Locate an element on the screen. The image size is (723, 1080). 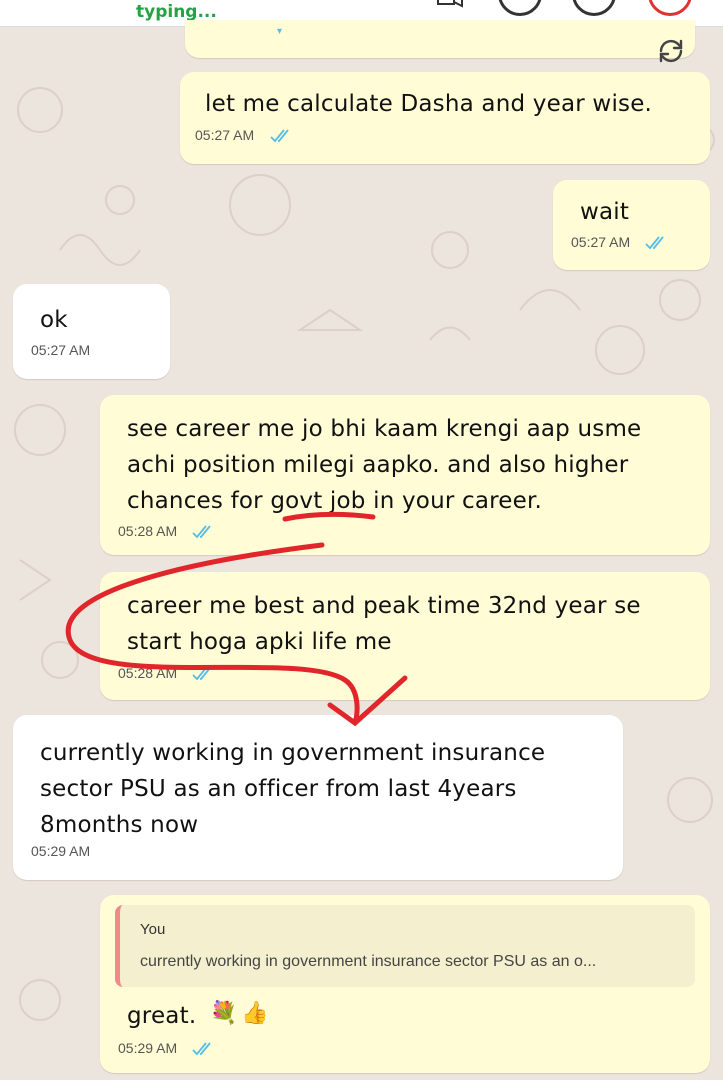
voice-call-icon is located at coordinates (520, 8).